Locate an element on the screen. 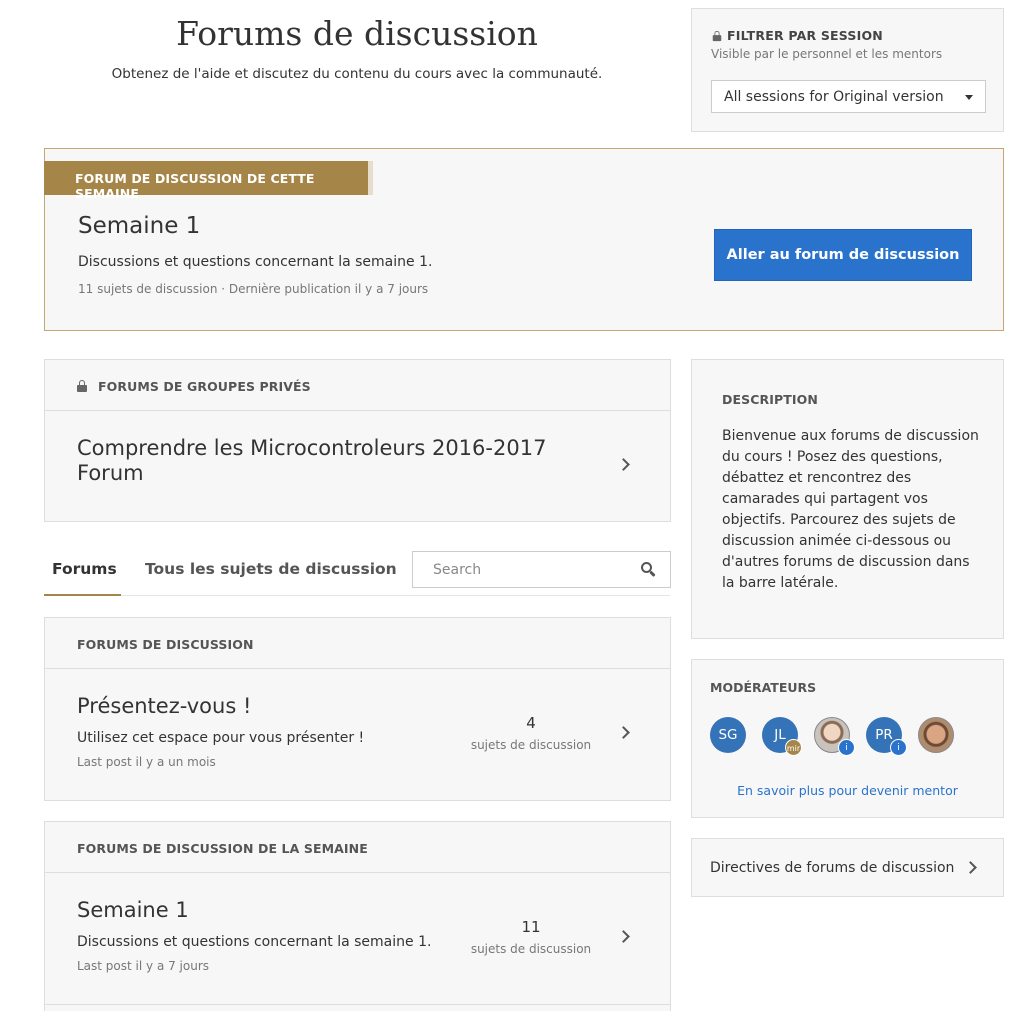  forum-title: Semaine 1 is located at coordinates (133, 910).